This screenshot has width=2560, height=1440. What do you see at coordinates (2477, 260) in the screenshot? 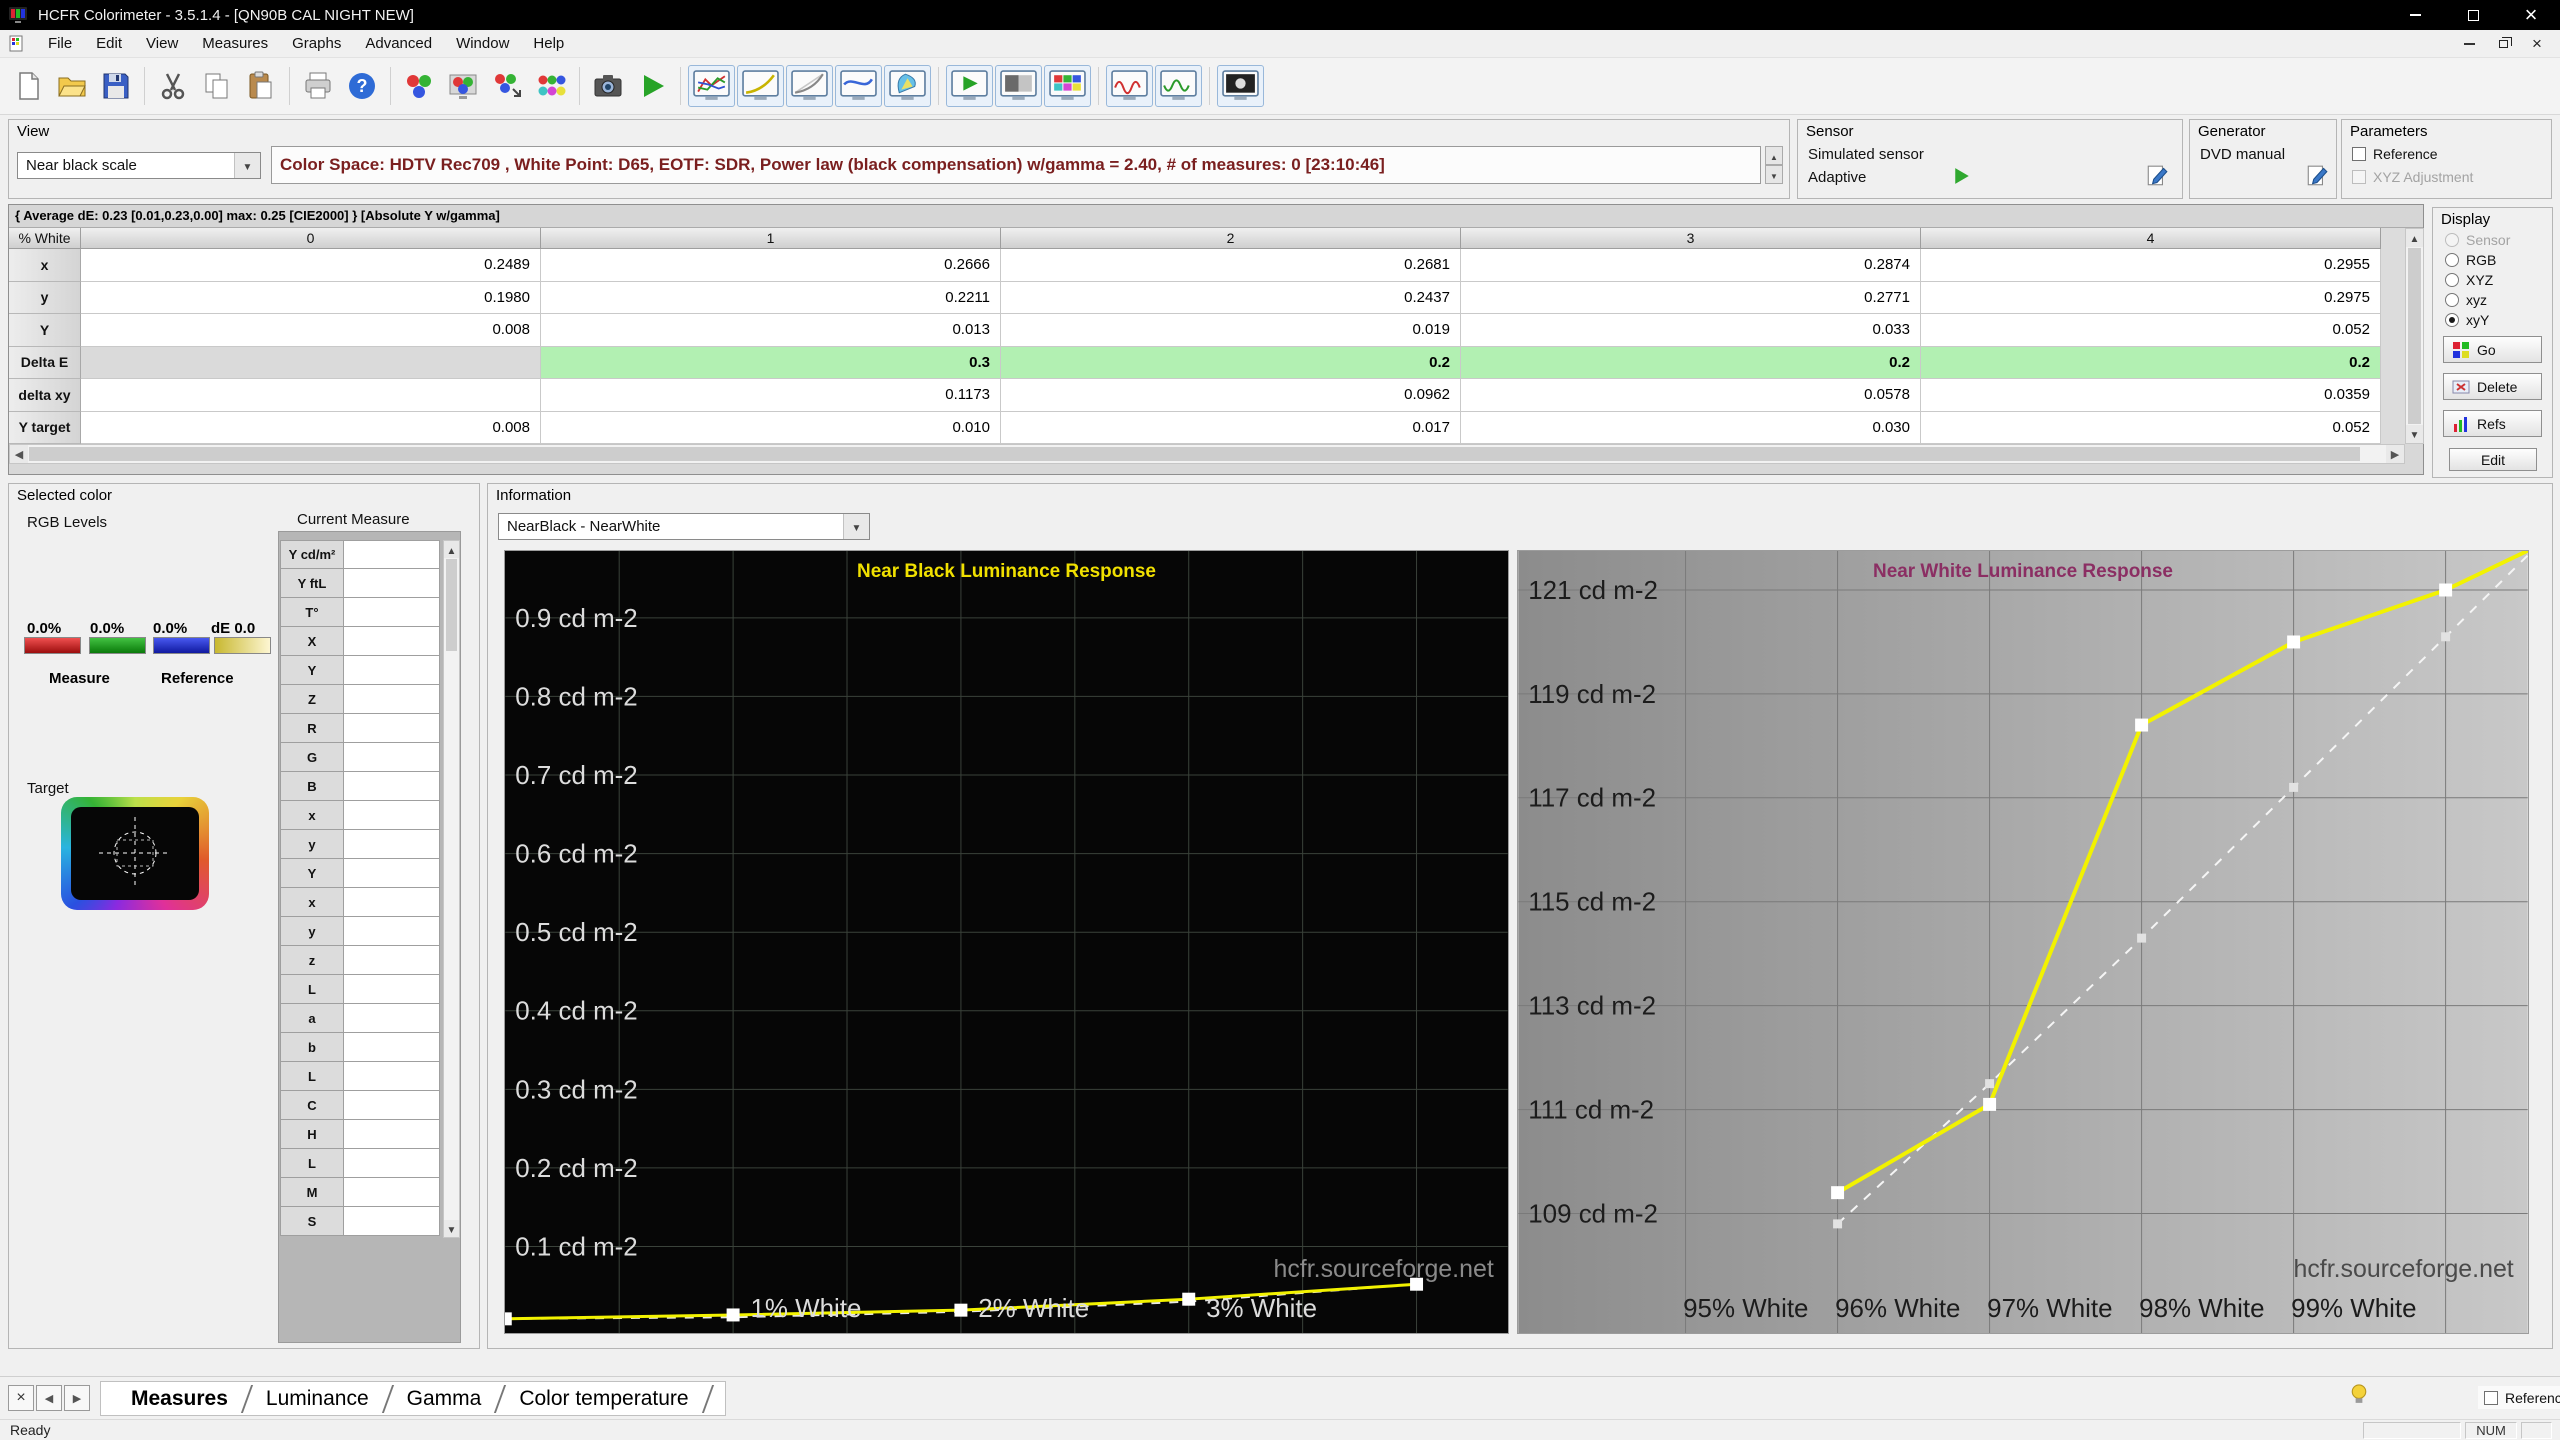
I see `display-mode-rgb: RGB` at bounding box center [2477, 260].